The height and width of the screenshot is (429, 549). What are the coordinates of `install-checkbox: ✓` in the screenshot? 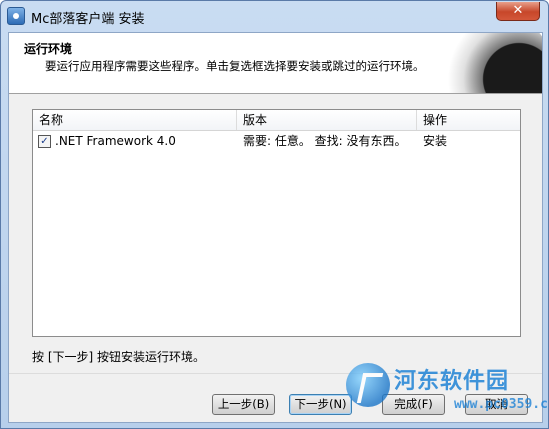 It's located at (44, 141).